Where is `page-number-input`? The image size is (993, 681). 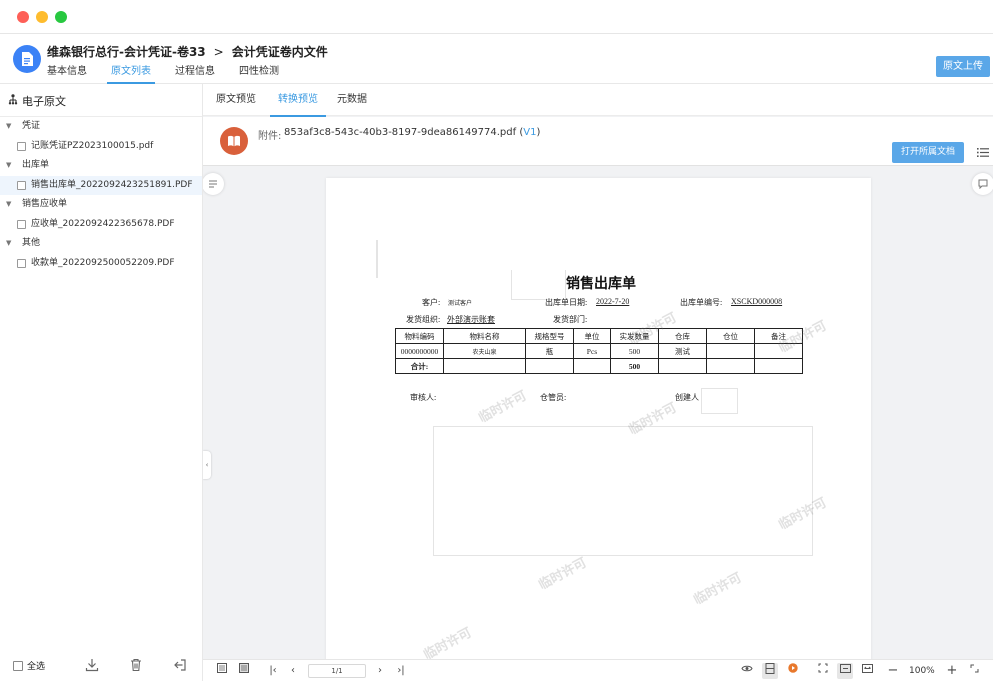
page-number-input is located at coordinates (337, 671).